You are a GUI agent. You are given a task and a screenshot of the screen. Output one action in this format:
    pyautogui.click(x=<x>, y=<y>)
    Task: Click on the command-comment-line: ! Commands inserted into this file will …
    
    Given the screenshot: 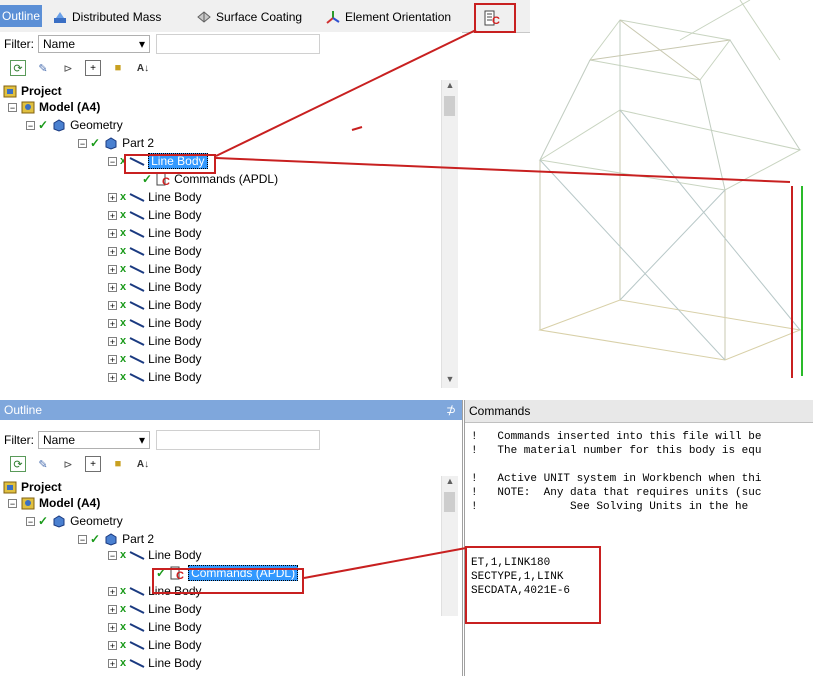 What is the action you would take?
    pyautogui.click(x=616, y=437)
    